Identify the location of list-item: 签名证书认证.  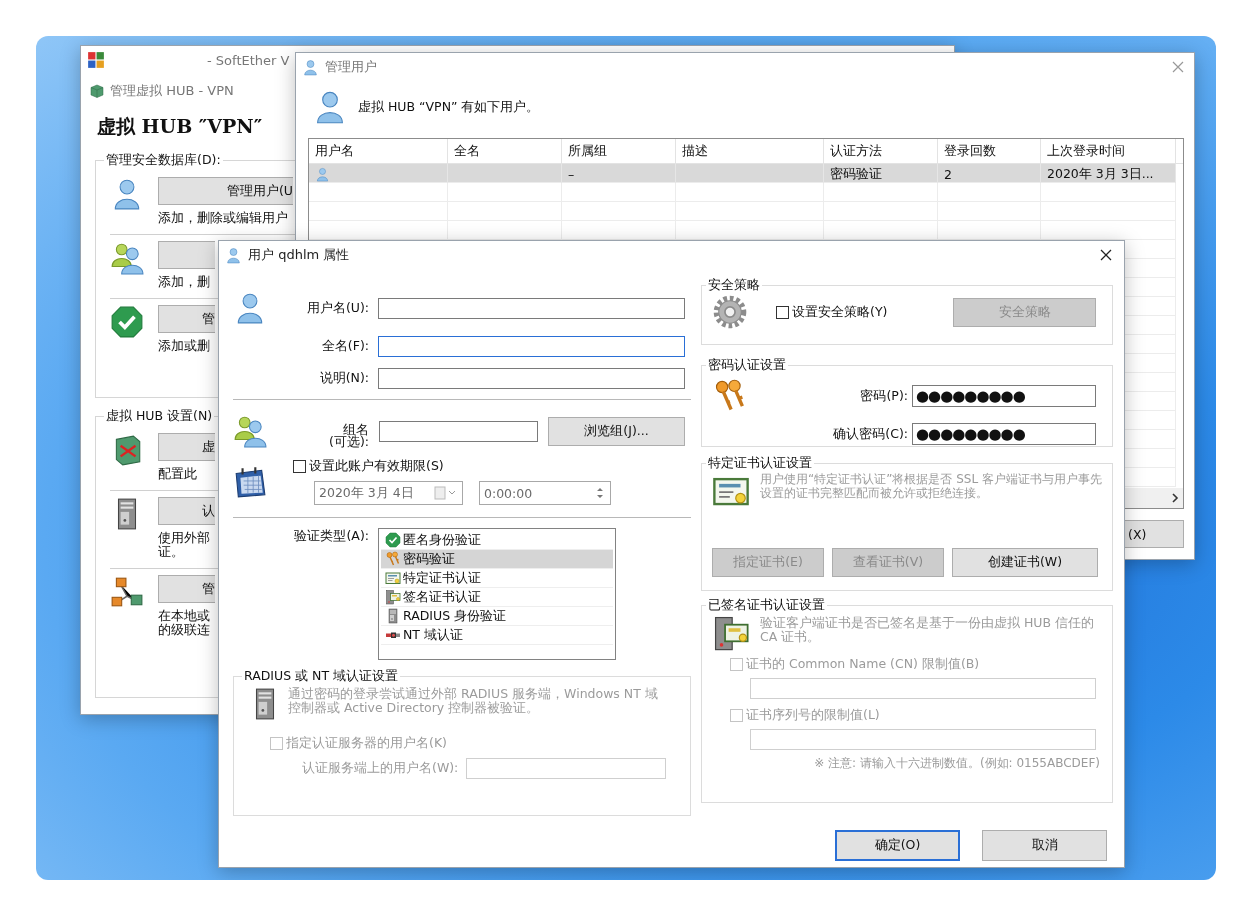
(497, 597).